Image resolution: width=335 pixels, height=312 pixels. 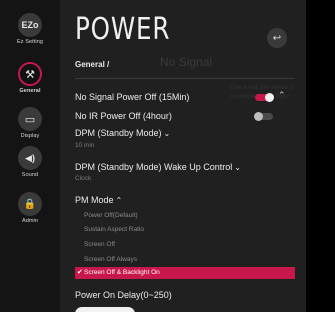 I want to click on pm-mode-option: Screen Off, so click(x=99, y=244).